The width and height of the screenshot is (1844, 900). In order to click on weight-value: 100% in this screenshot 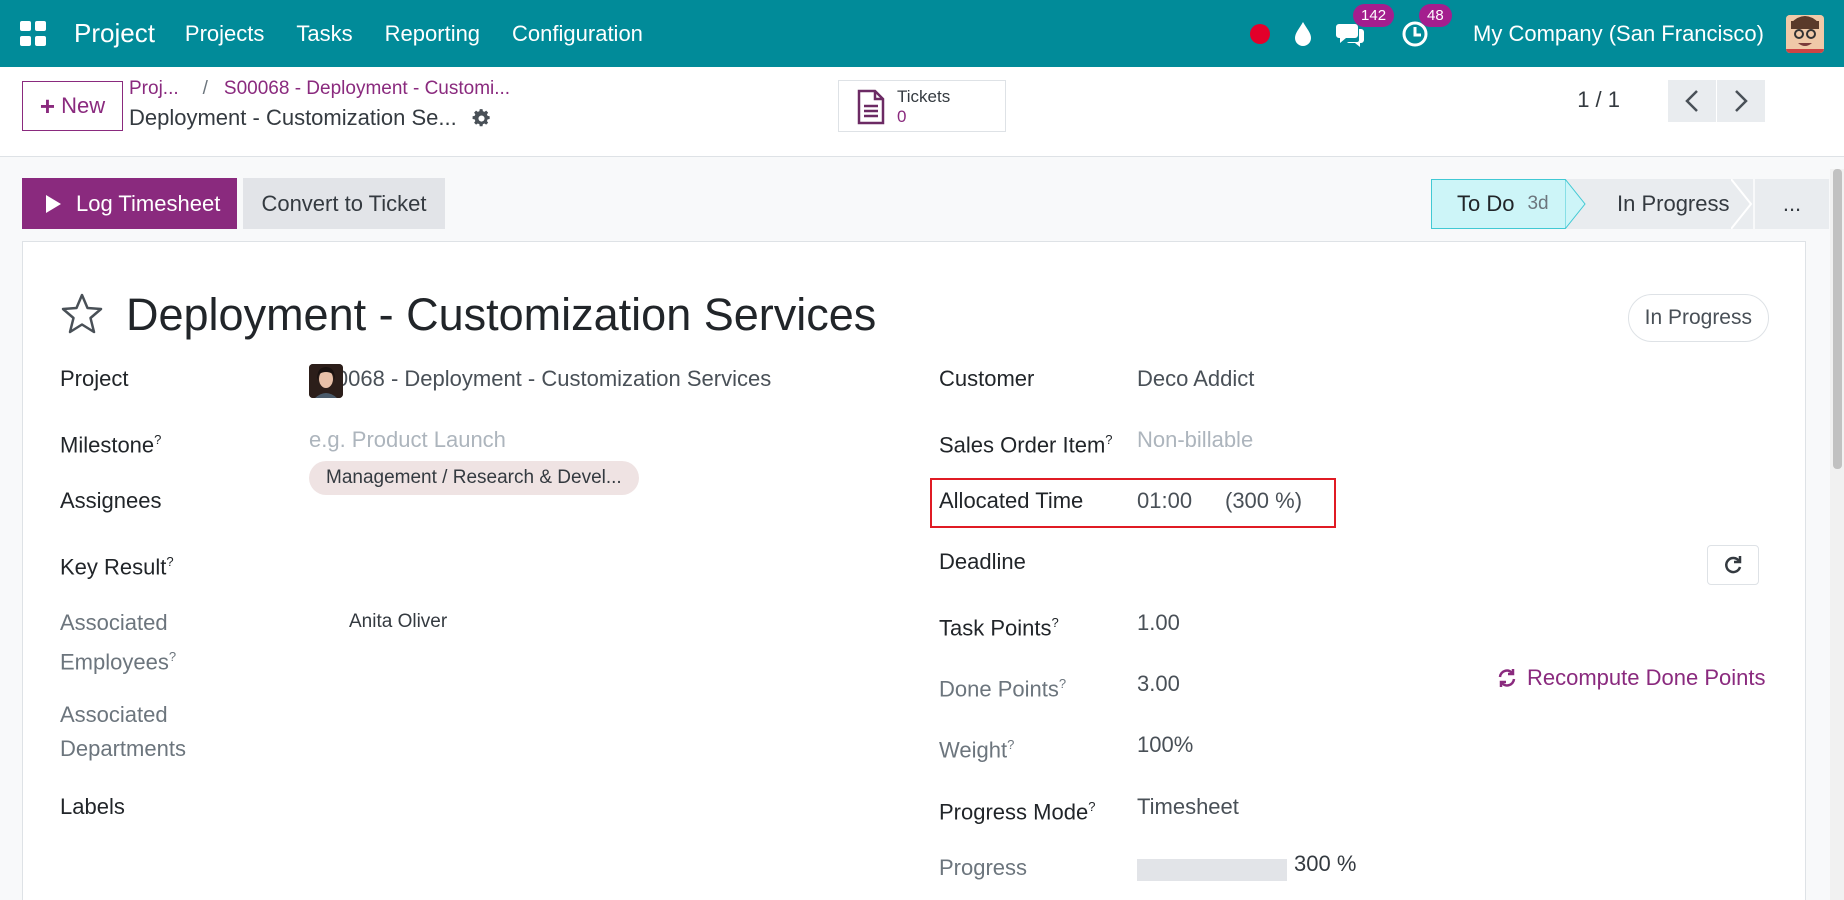, I will do `click(1165, 744)`.